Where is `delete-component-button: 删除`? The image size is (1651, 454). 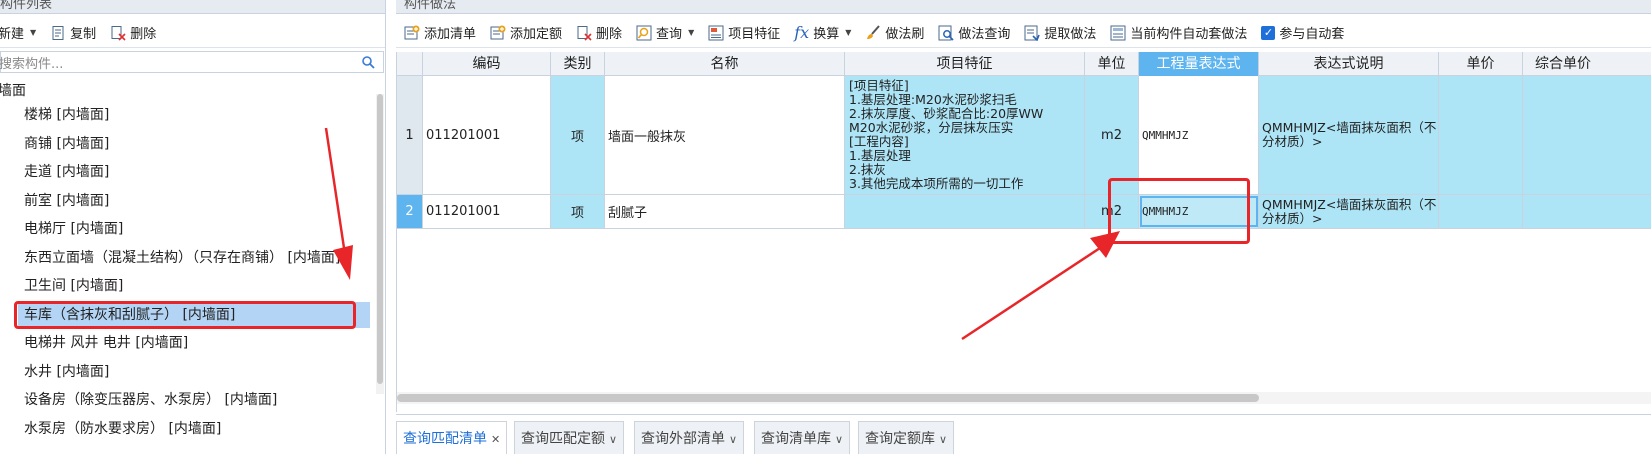 delete-component-button: 删除 is located at coordinates (133, 32).